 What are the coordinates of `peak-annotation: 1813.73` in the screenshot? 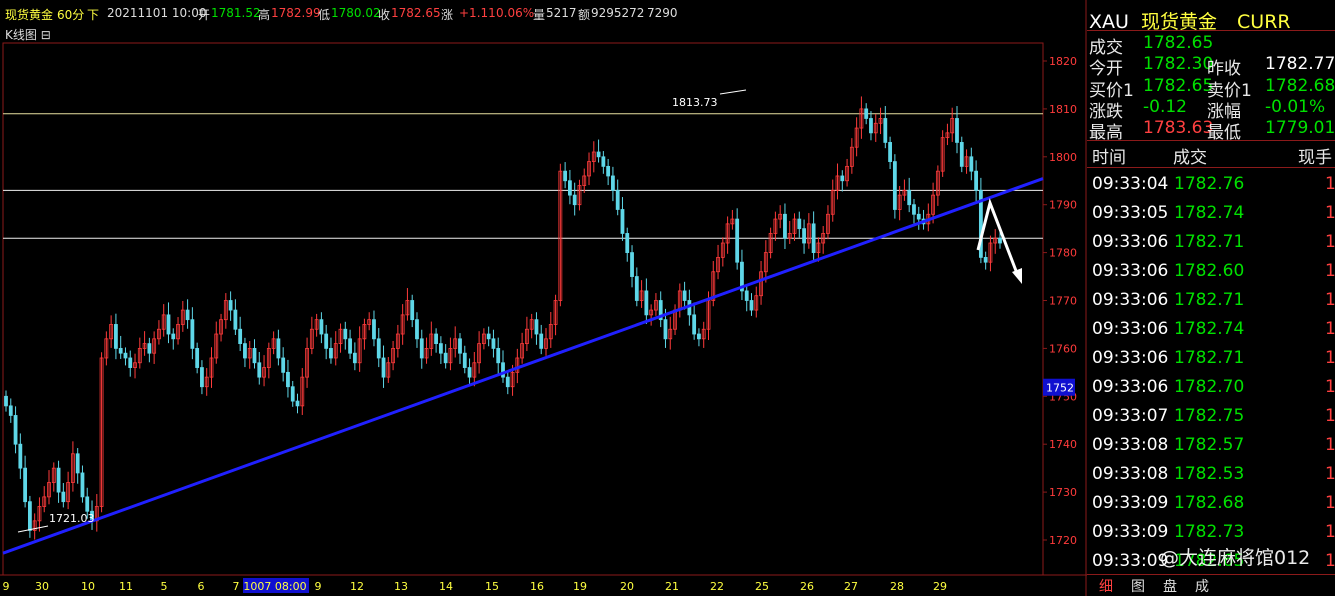 It's located at (695, 102).